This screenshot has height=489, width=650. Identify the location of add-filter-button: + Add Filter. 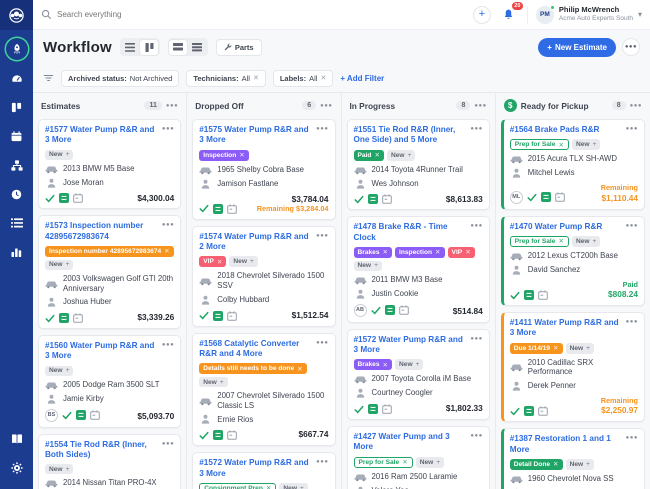
(362, 78).